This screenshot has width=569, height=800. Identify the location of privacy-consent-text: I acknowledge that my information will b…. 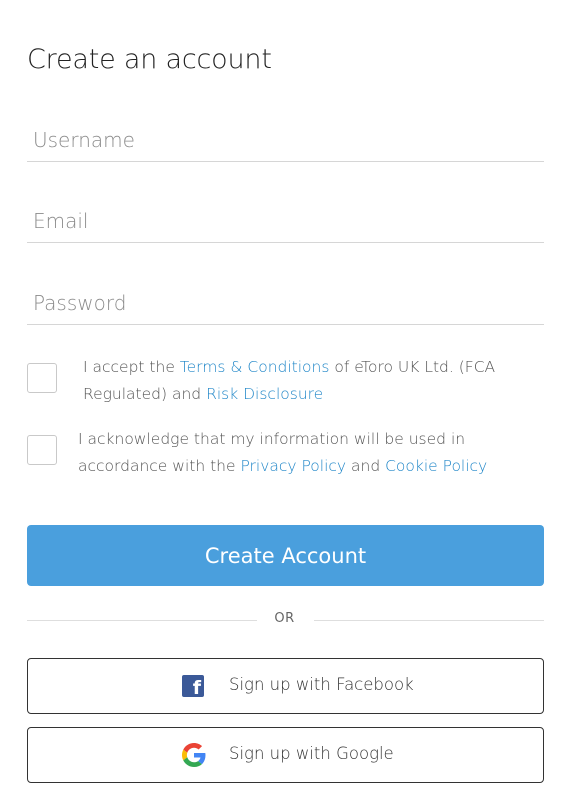
(288, 453).